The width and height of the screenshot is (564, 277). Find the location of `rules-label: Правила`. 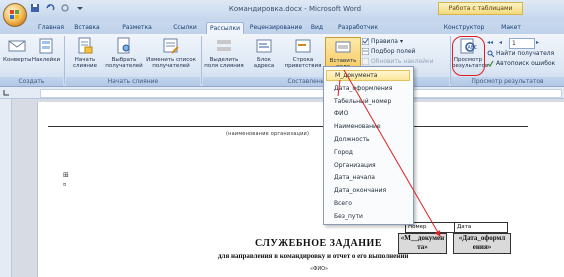

rules-label: Правила is located at coordinates (384, 41).